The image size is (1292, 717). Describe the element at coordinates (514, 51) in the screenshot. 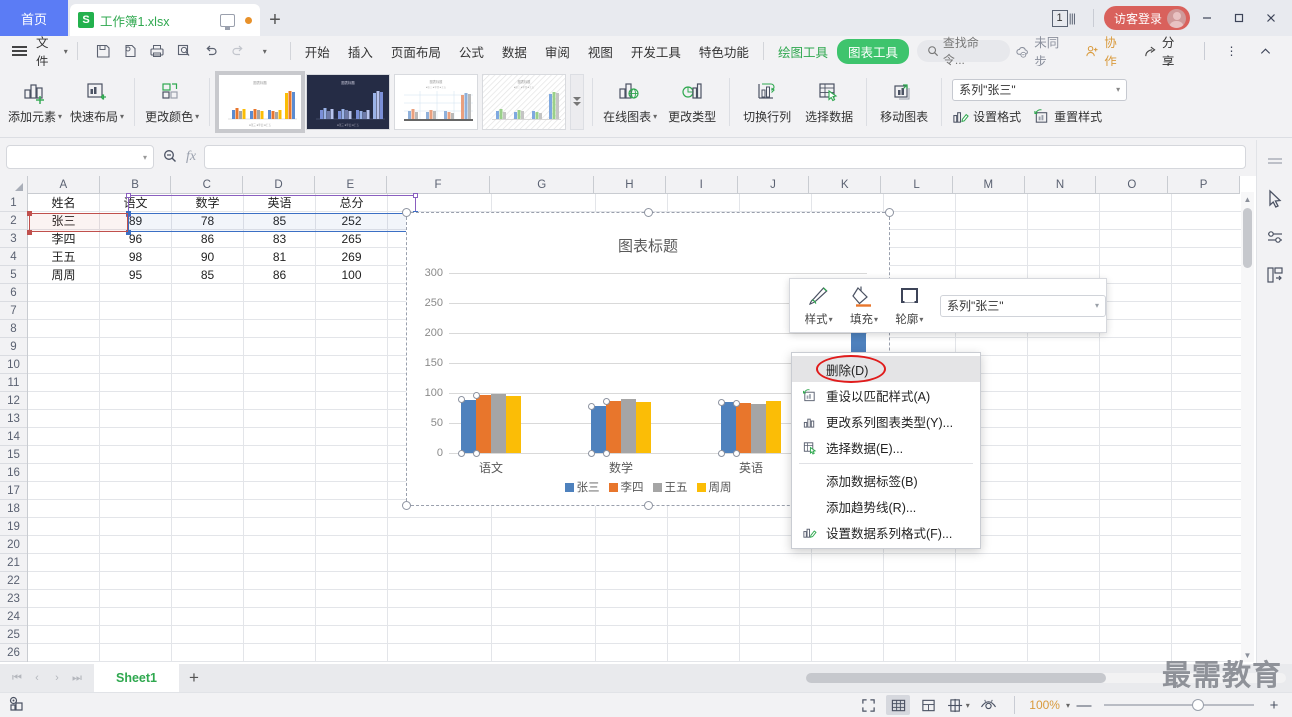

I see `tab-data: 数据` at that location.